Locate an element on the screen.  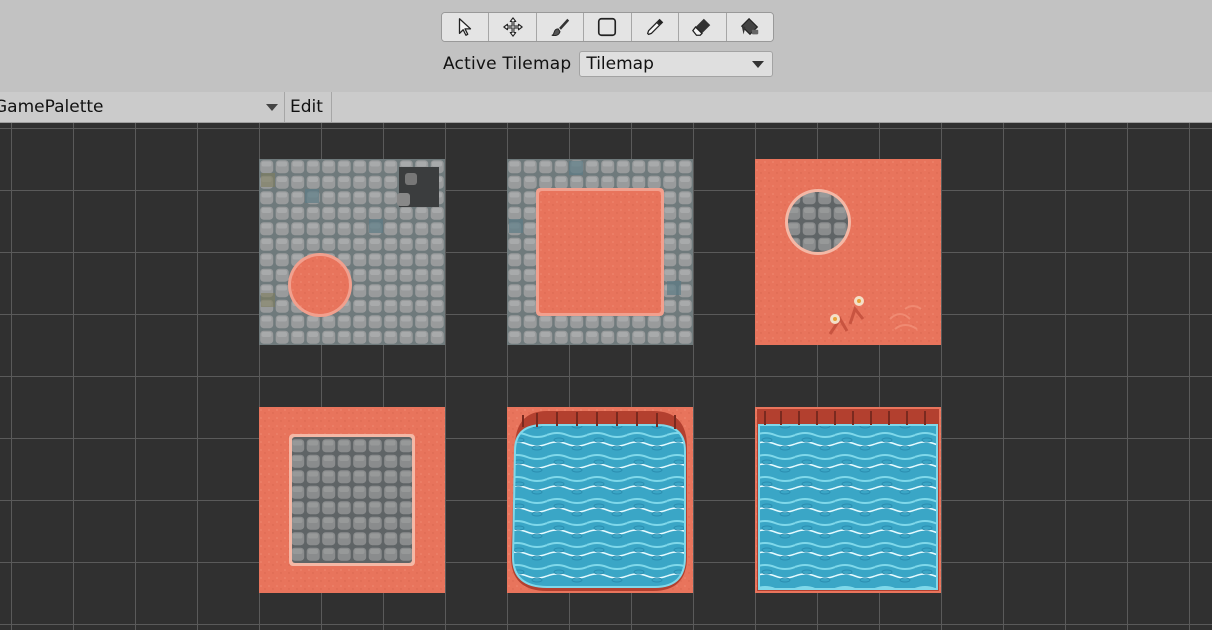
active-tilemap-row: Active Tilemap Tilemap is located at coordinates (608, 64).